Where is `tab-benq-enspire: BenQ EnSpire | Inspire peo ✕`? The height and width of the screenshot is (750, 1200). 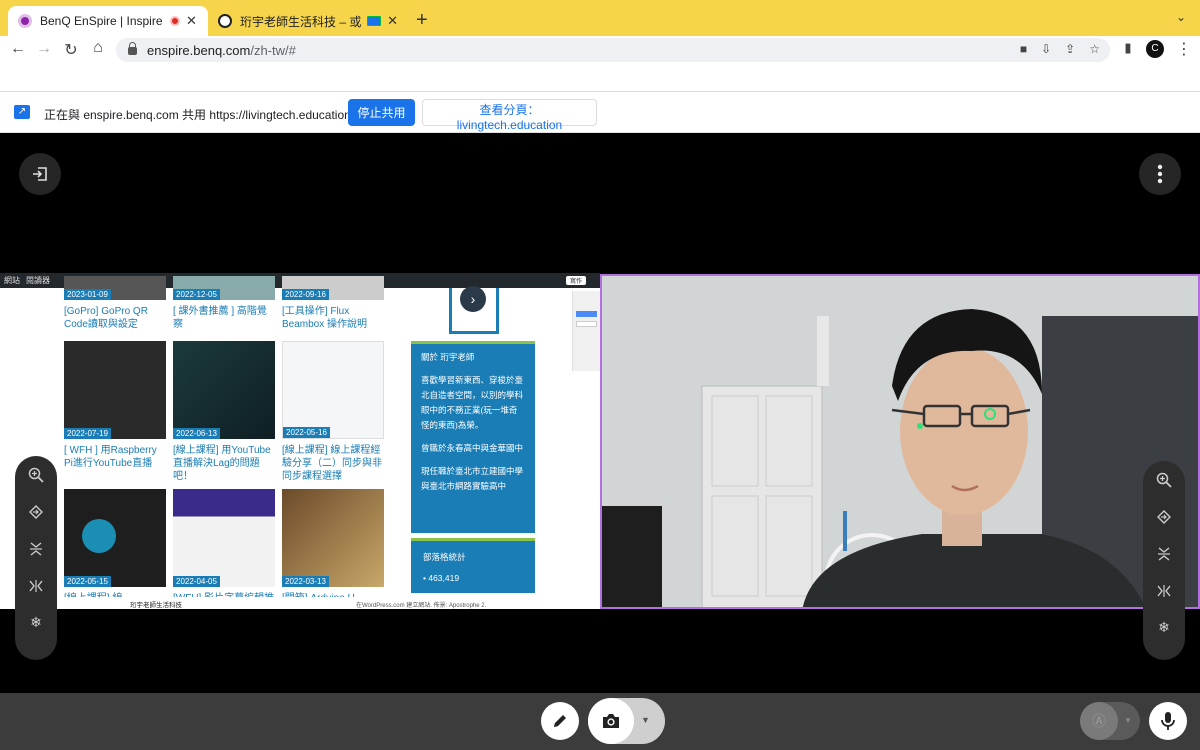
tab-benq-enspire: BenQ EnSpire | Inspire peo ✕ is located at coordinates (108, 21).